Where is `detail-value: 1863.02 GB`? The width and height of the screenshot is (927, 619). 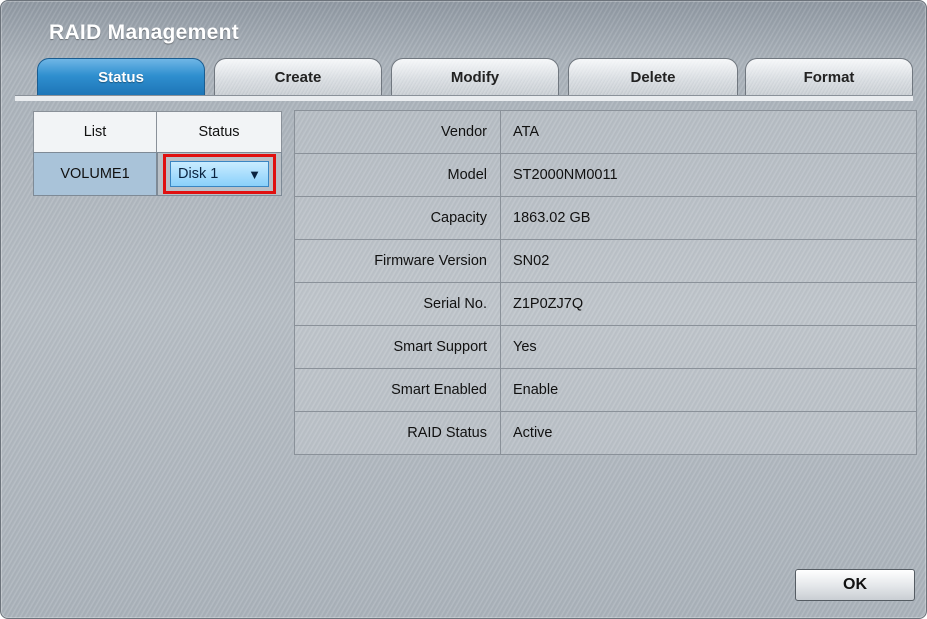
detail-value: 1863.02 GB is located at coordinates (708, 218).